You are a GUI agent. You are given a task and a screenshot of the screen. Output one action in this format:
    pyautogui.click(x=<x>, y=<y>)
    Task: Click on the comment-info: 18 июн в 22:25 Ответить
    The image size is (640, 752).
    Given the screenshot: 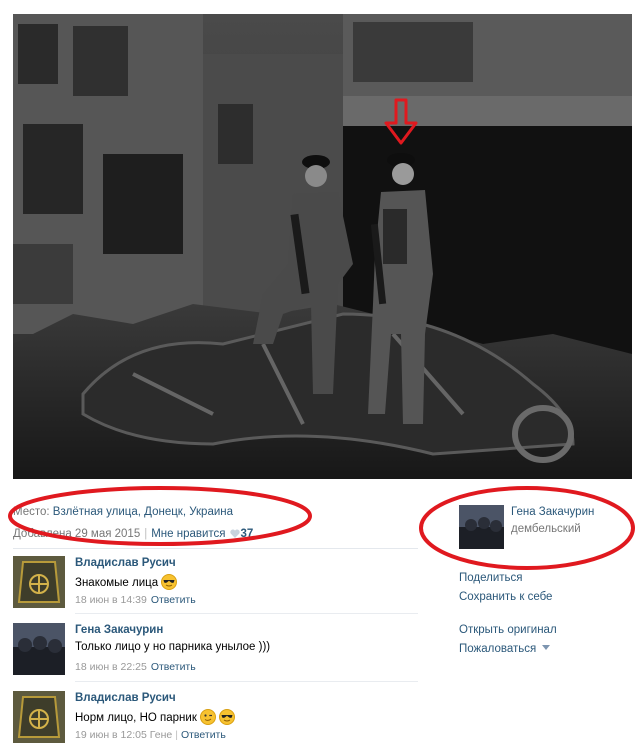 What is the action you would take?
    pyautogui.click(x=135, y=667)
    